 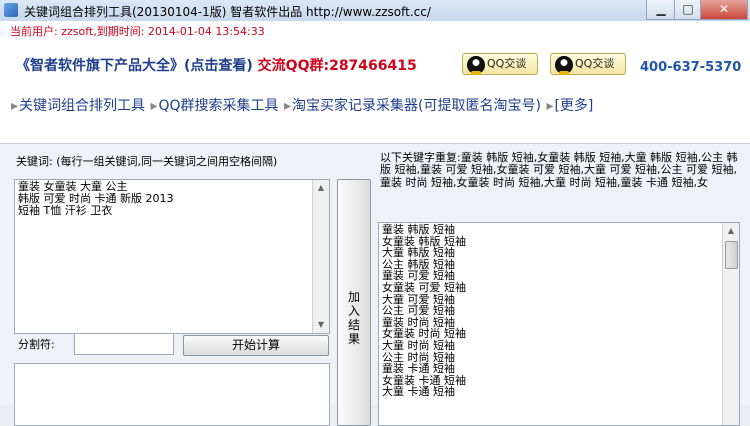 What do you see at coordinates (321, 325) in the screenshot?
I see `scroll-down-icon: ▼` at bounding box center [321, 325].